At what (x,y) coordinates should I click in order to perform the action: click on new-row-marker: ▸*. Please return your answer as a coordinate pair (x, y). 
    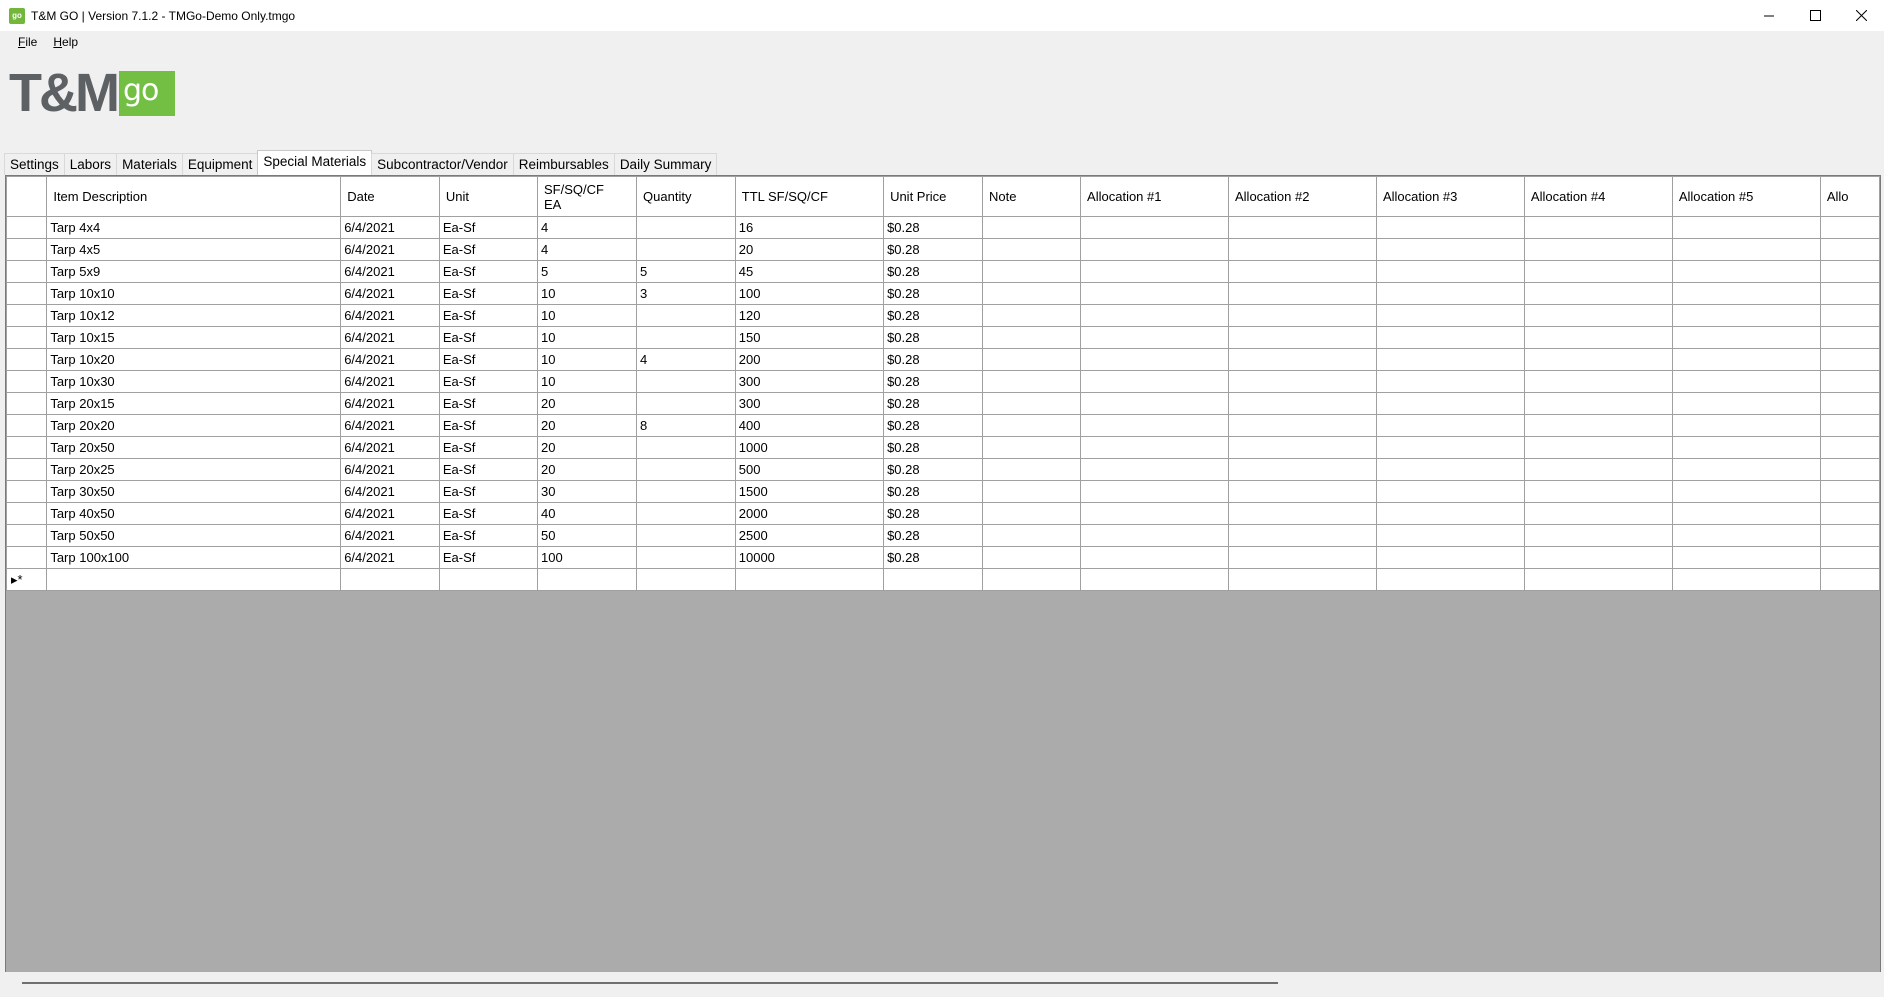
    Looking at the image, I should click on (27, 579).